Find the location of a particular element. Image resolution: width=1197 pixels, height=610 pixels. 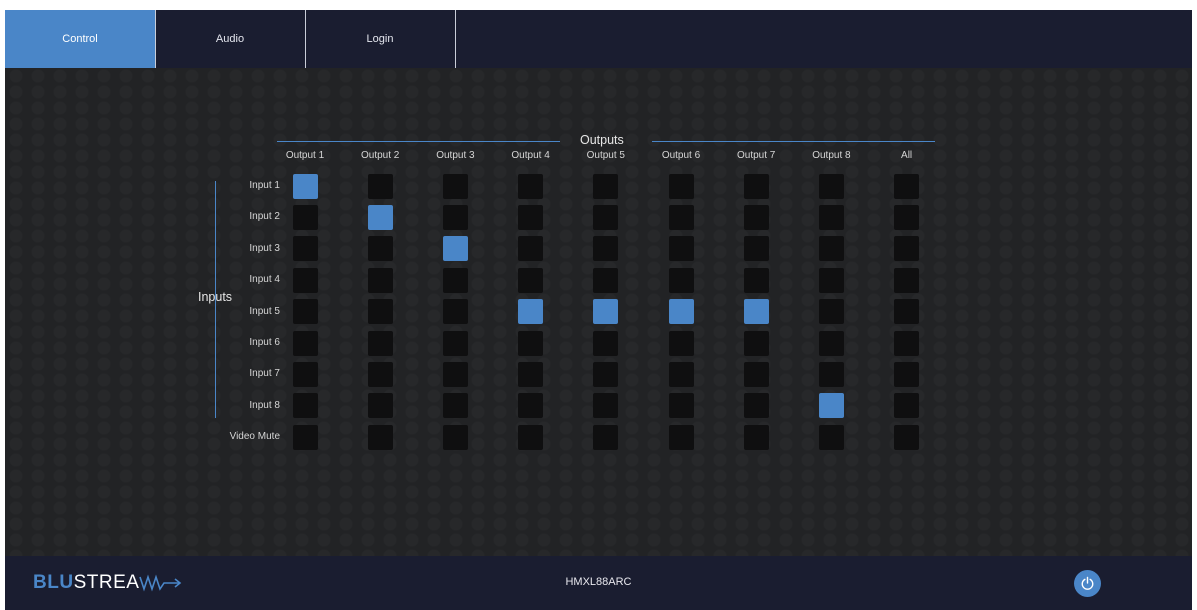

power-icon is located at coordinates (1087, 583).